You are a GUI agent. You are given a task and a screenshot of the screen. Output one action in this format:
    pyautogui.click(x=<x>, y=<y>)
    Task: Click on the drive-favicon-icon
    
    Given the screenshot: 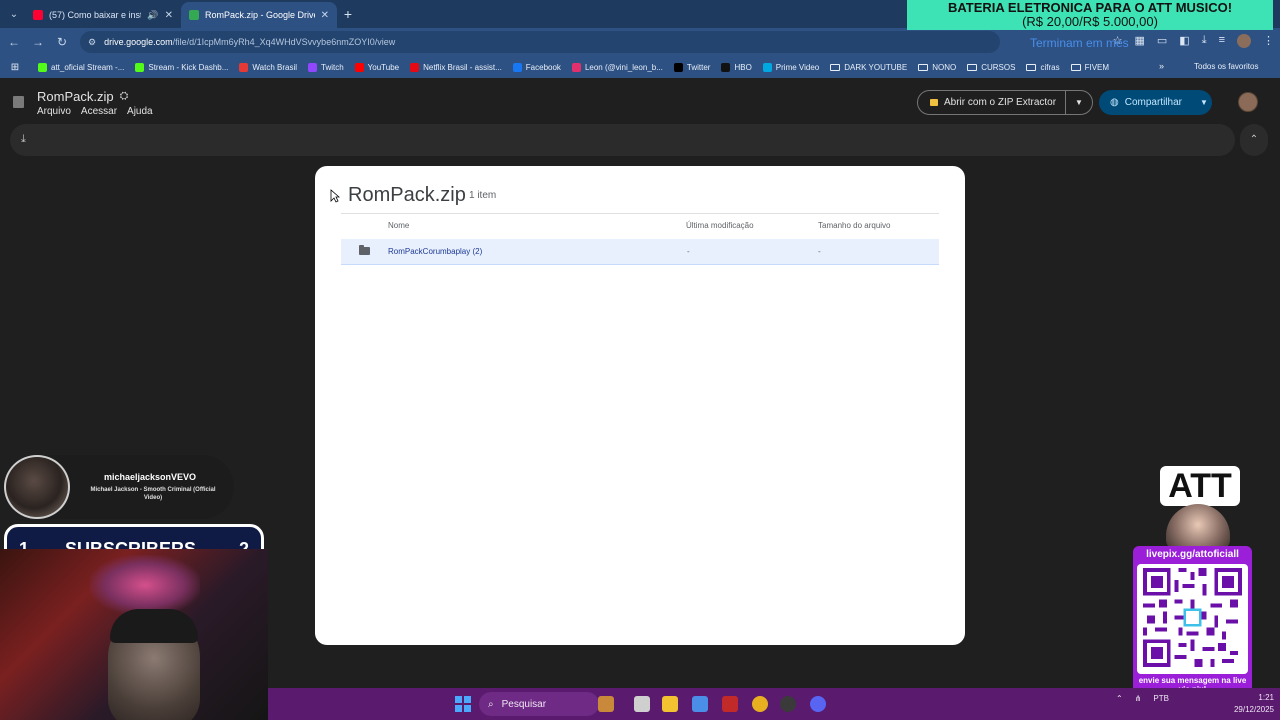 What is the action you would take?
    pyautogui.click(x=194, y=15)
    